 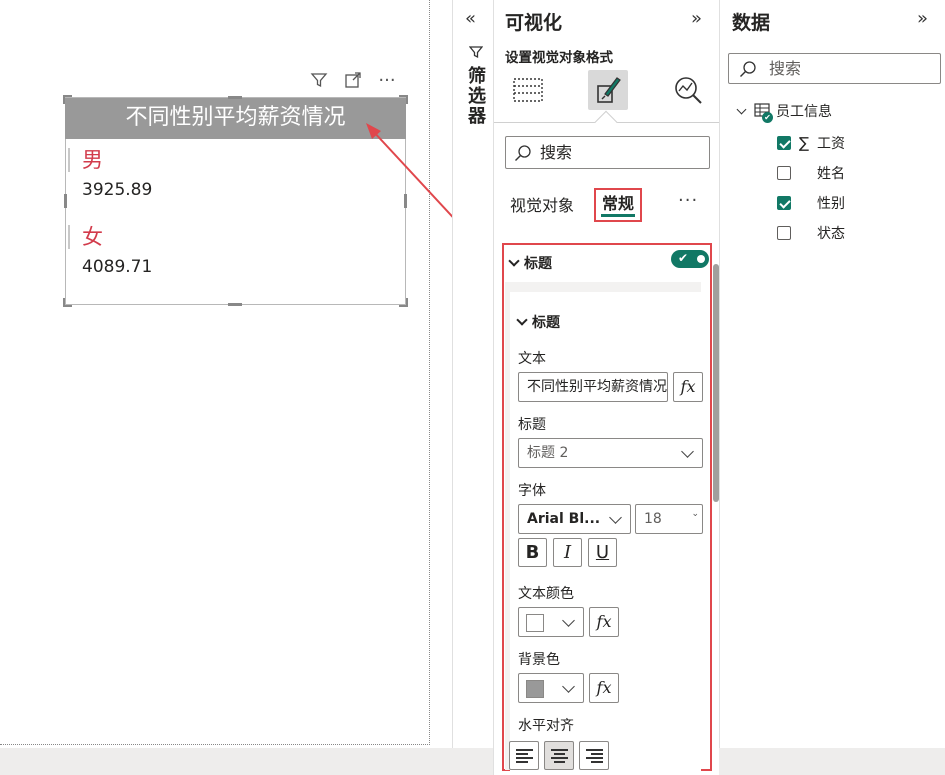 What do you see at coordinates (751, 23) in the screenshot?
I see `pane-title: 数据` at bounding box center [751, 23].